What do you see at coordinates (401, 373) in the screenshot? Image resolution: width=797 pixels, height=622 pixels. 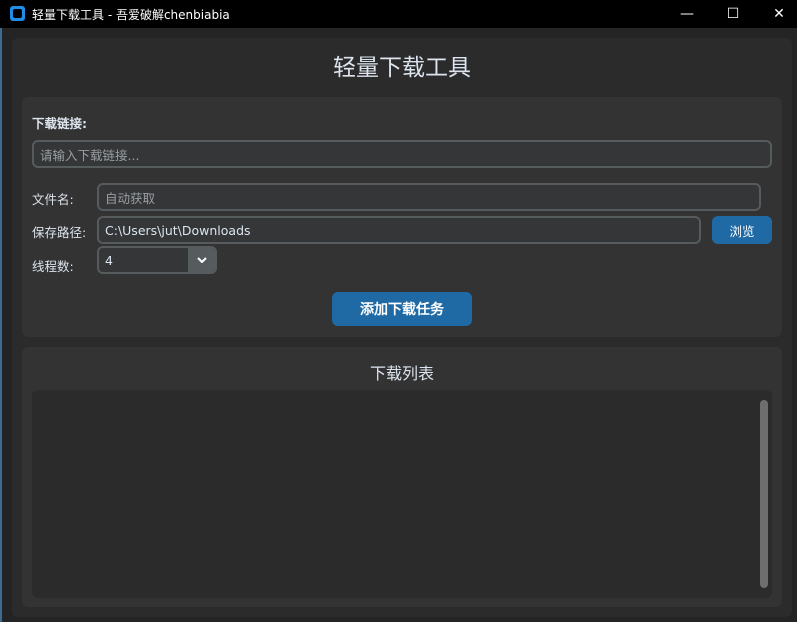 I see `download-list-title: 下载列表` at bounding box center [401, 373].